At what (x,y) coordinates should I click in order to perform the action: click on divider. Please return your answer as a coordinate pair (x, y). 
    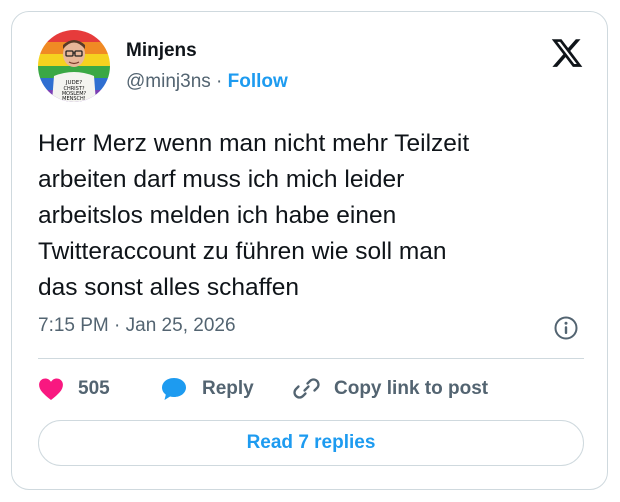
    Looking at the image, I should click on (311, 358).